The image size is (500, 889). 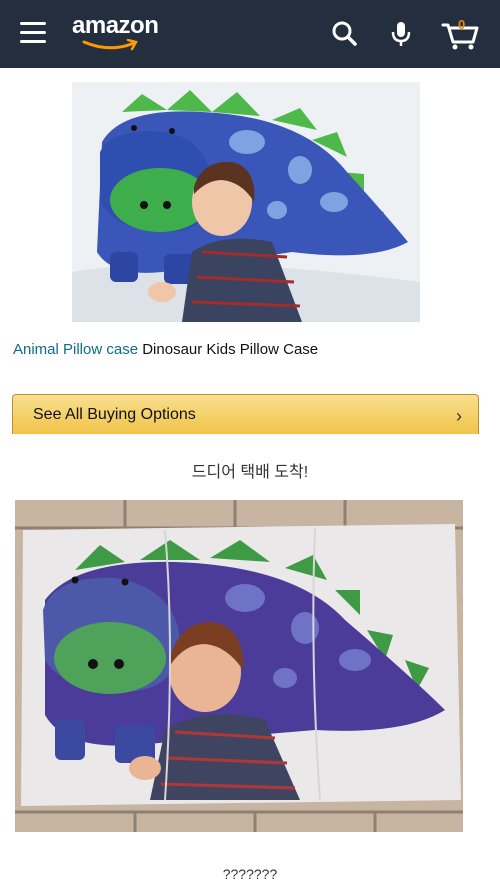 What do you see at coordinates (459, 416) in the screenshot?
I see `chevron-right-icon: ›` at bounding box center [459, 416].